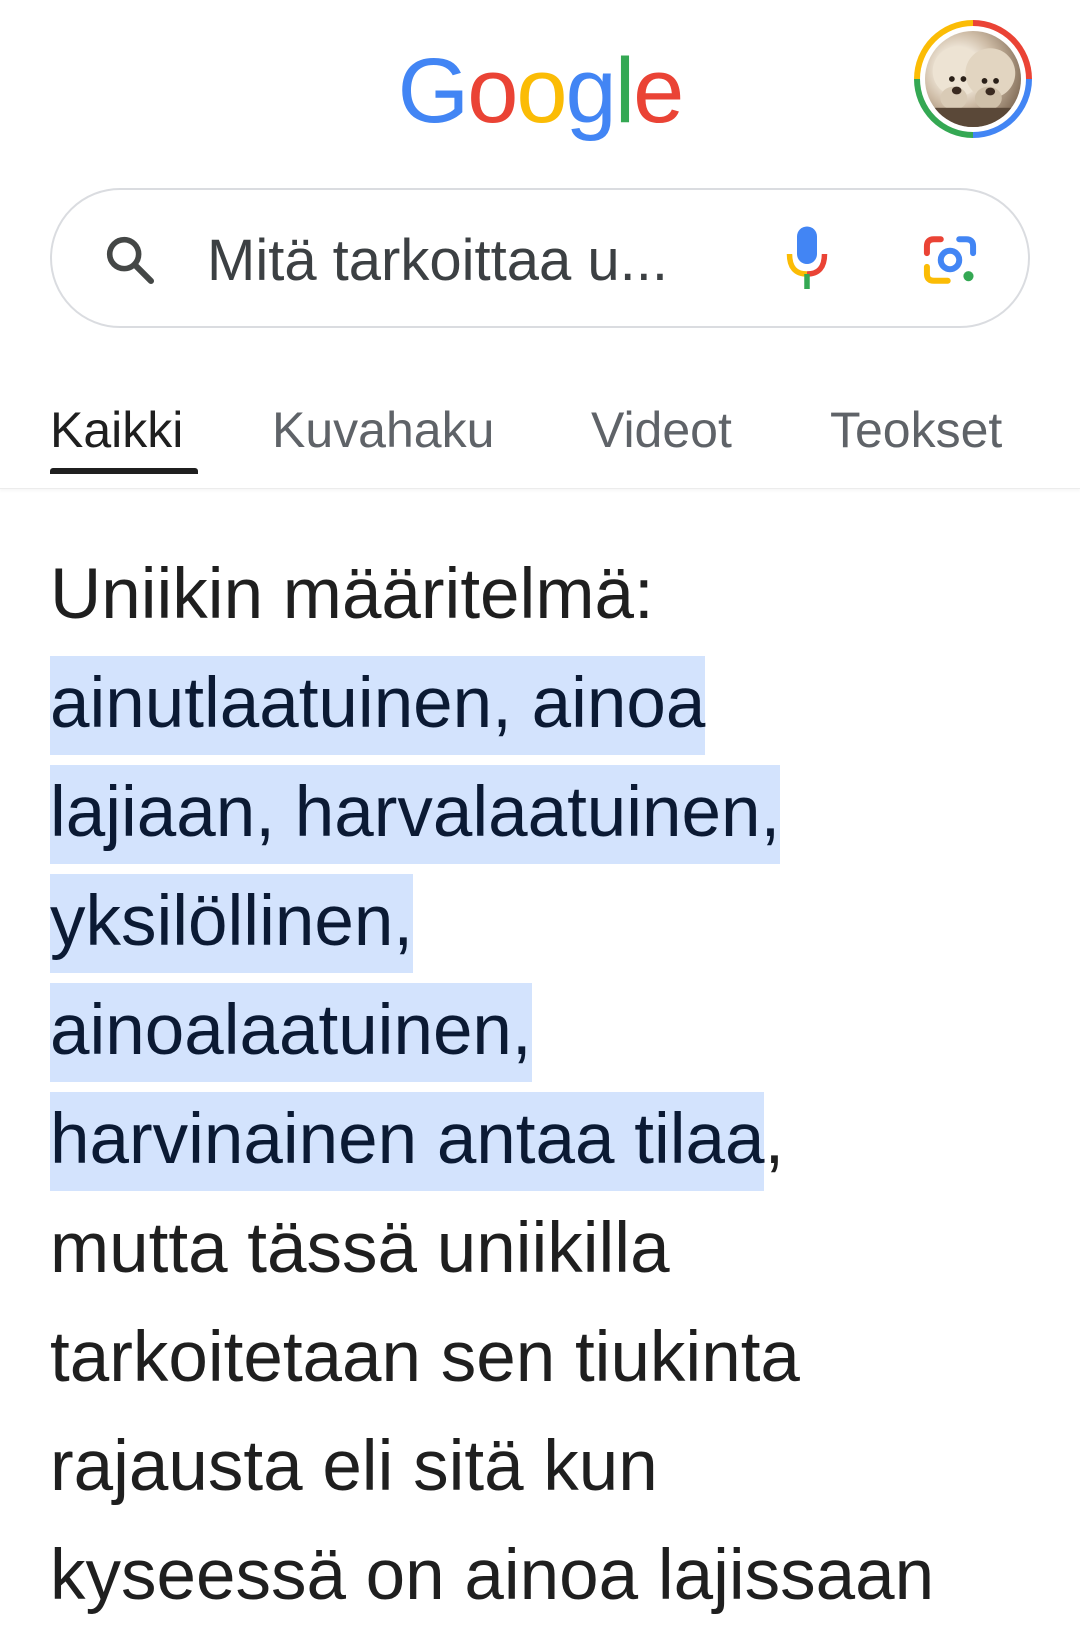 This screenshot has width=1080, height=1636. What do you see at coordinates (425, 1357) in the screenshot?
I see `snippet-text: tarkoitetaan sen tiukinta` at bounding box center [425, 1357].